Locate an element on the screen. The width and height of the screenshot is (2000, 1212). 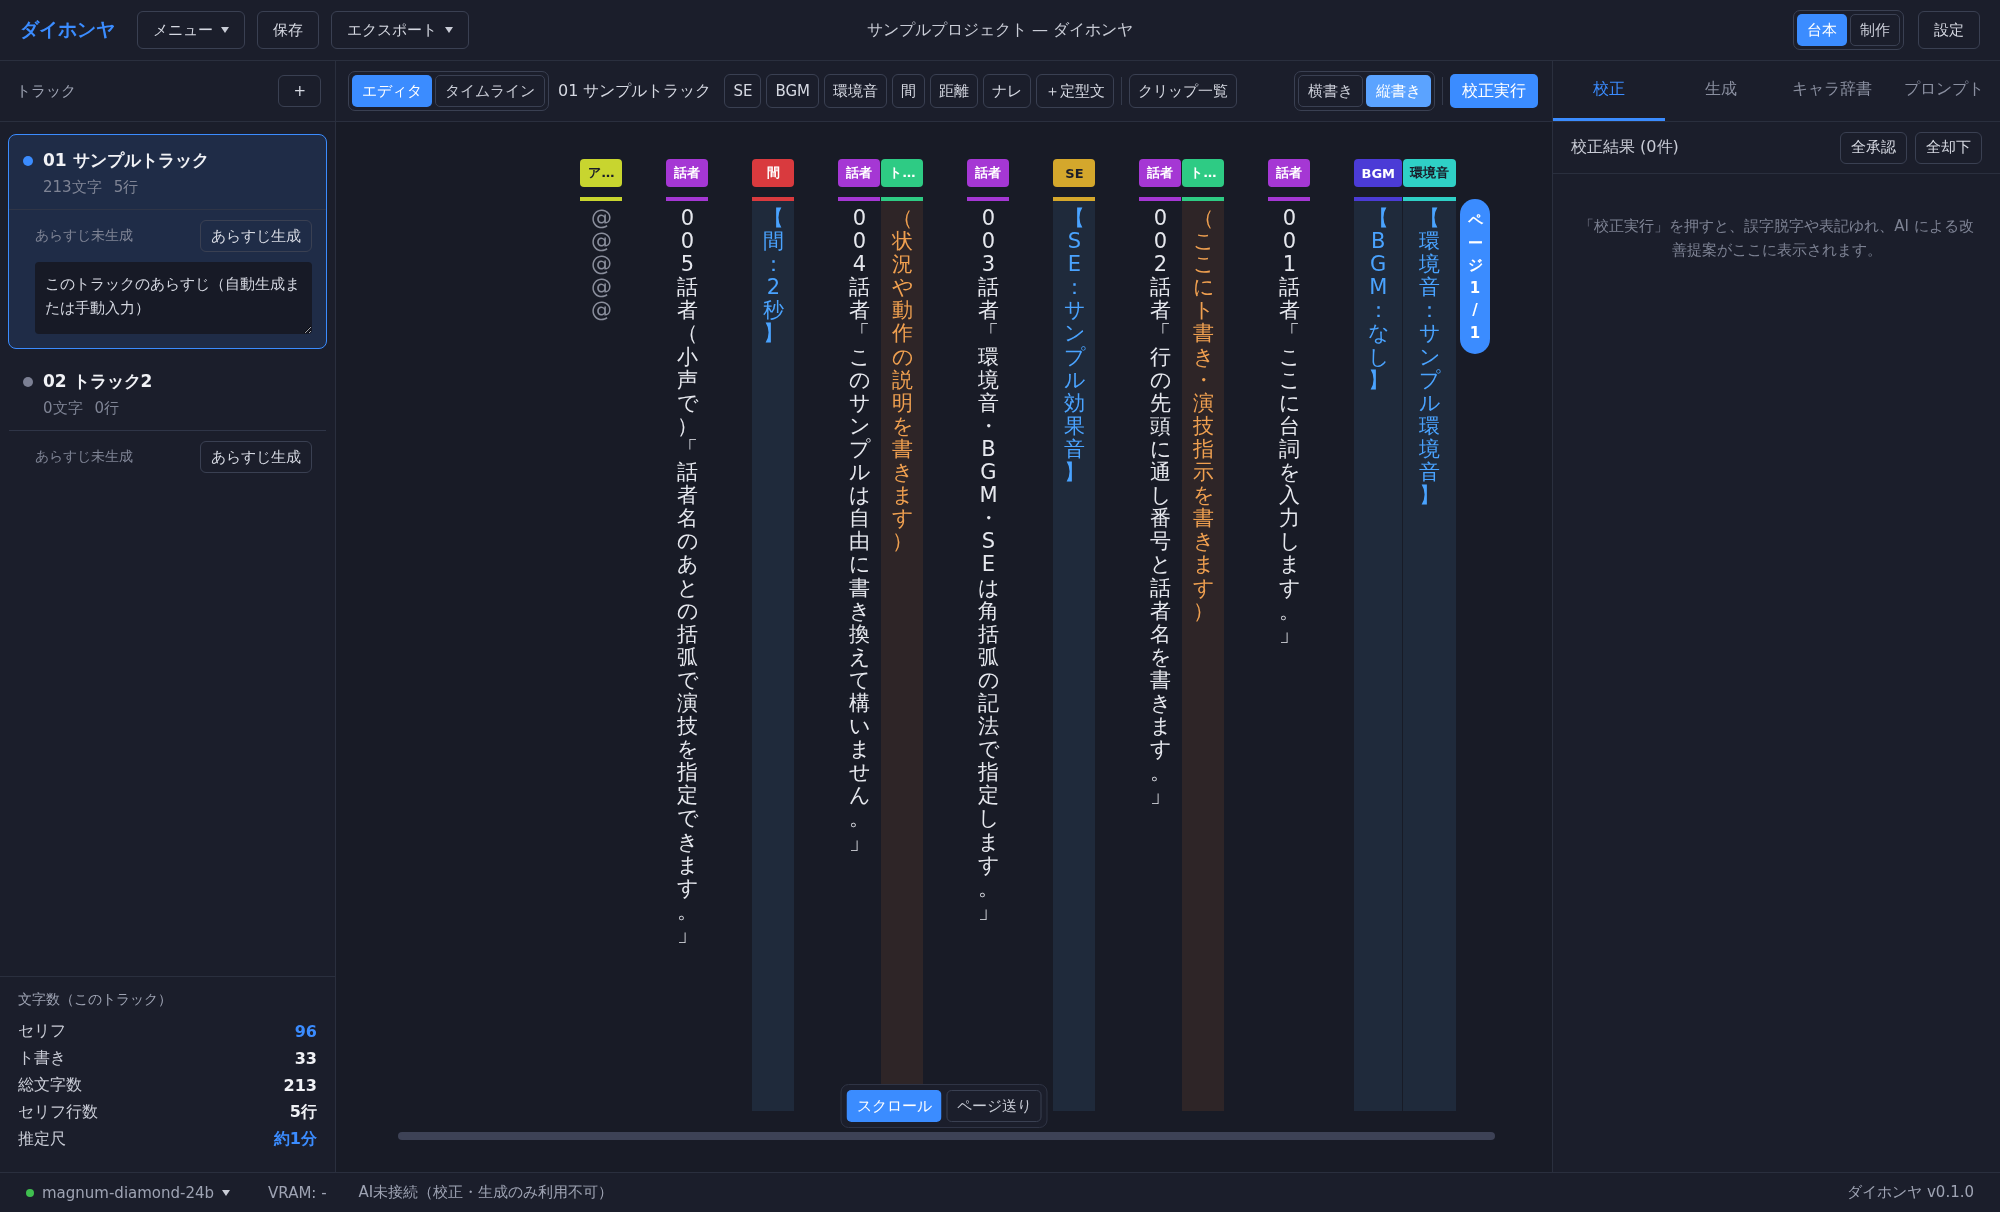
panel-tab: プロンプト is located at coordinates (1944, 91).